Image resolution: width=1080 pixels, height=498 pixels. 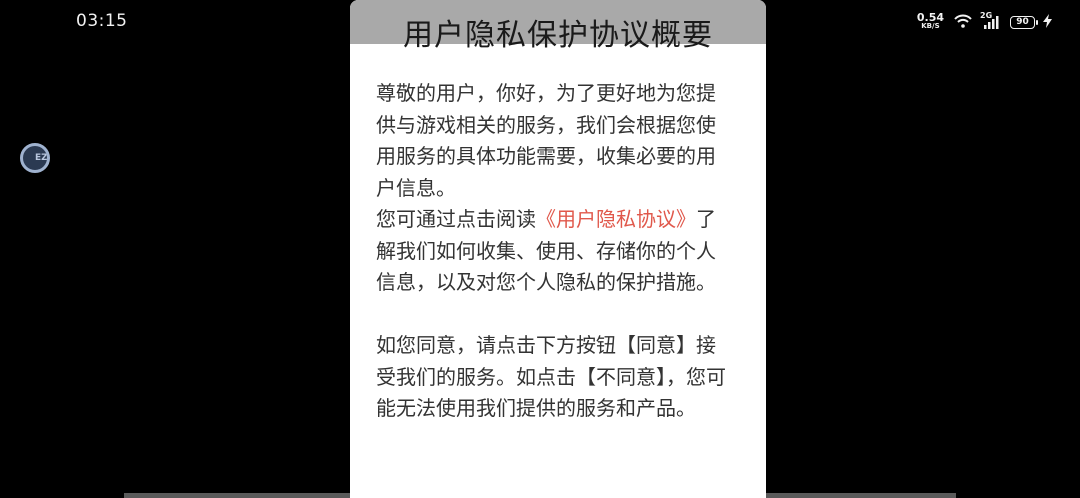 What do you see at coordinates (102, 21) in the screenshot?
I see `status-time: 03:15` at bounding box center [102, 21].